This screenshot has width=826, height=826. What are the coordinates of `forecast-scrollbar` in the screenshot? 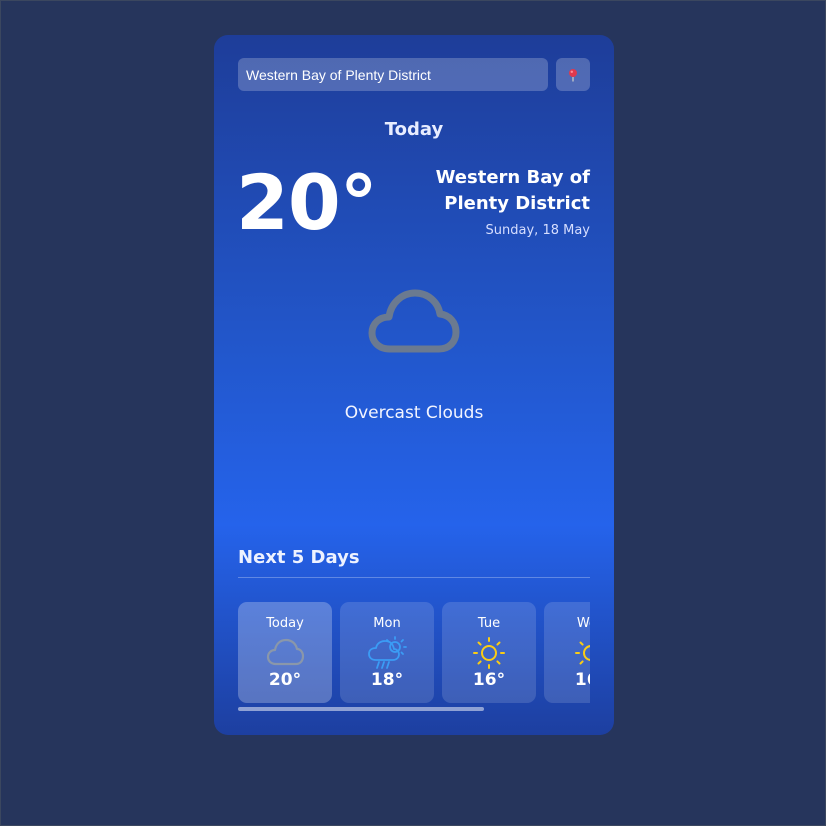 It's located at (414, 709).